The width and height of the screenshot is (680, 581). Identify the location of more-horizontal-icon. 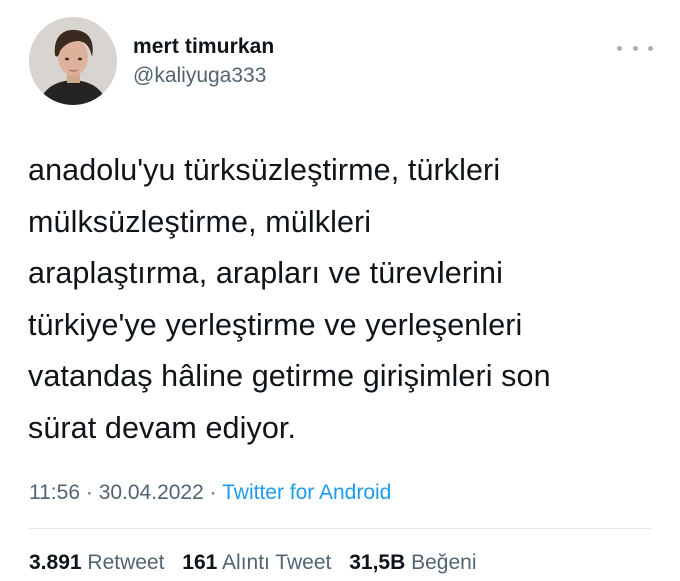
(635, 48).